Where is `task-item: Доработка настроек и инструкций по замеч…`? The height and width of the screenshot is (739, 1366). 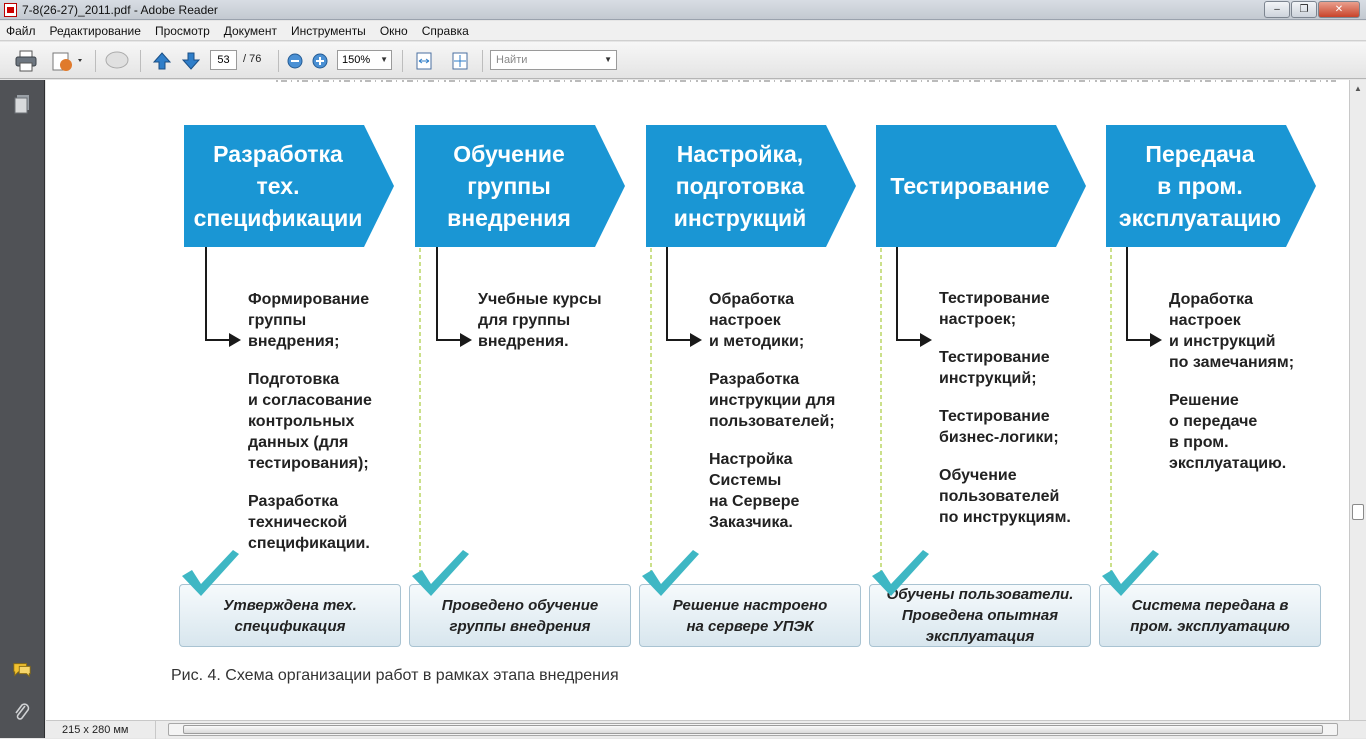 task-item: Доработка настроек и инструкций по замеч… is located at coordinates (1232, 331).